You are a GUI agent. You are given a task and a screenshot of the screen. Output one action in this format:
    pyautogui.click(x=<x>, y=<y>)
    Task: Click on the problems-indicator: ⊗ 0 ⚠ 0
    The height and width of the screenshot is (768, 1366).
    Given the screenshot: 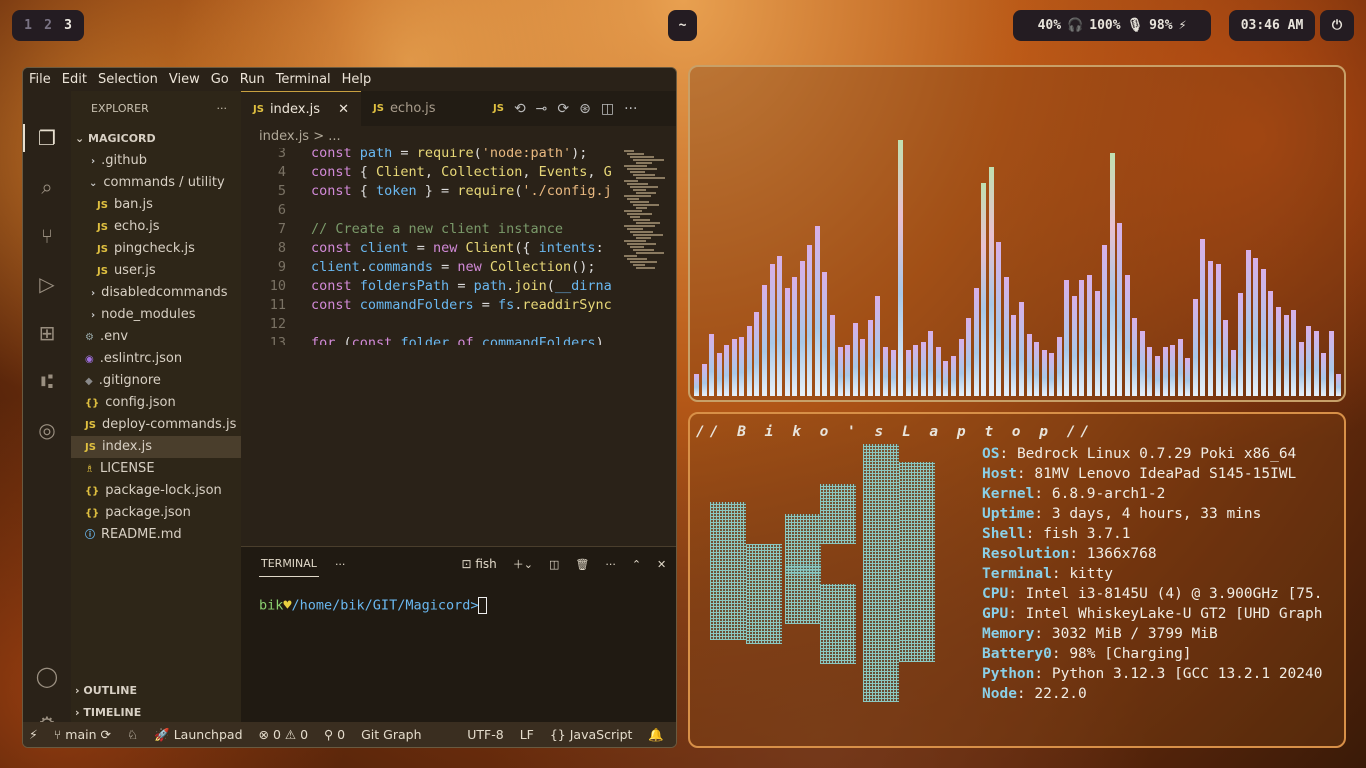 What is the action you would take?
    pyautogui.click(x=284, y=734)
    